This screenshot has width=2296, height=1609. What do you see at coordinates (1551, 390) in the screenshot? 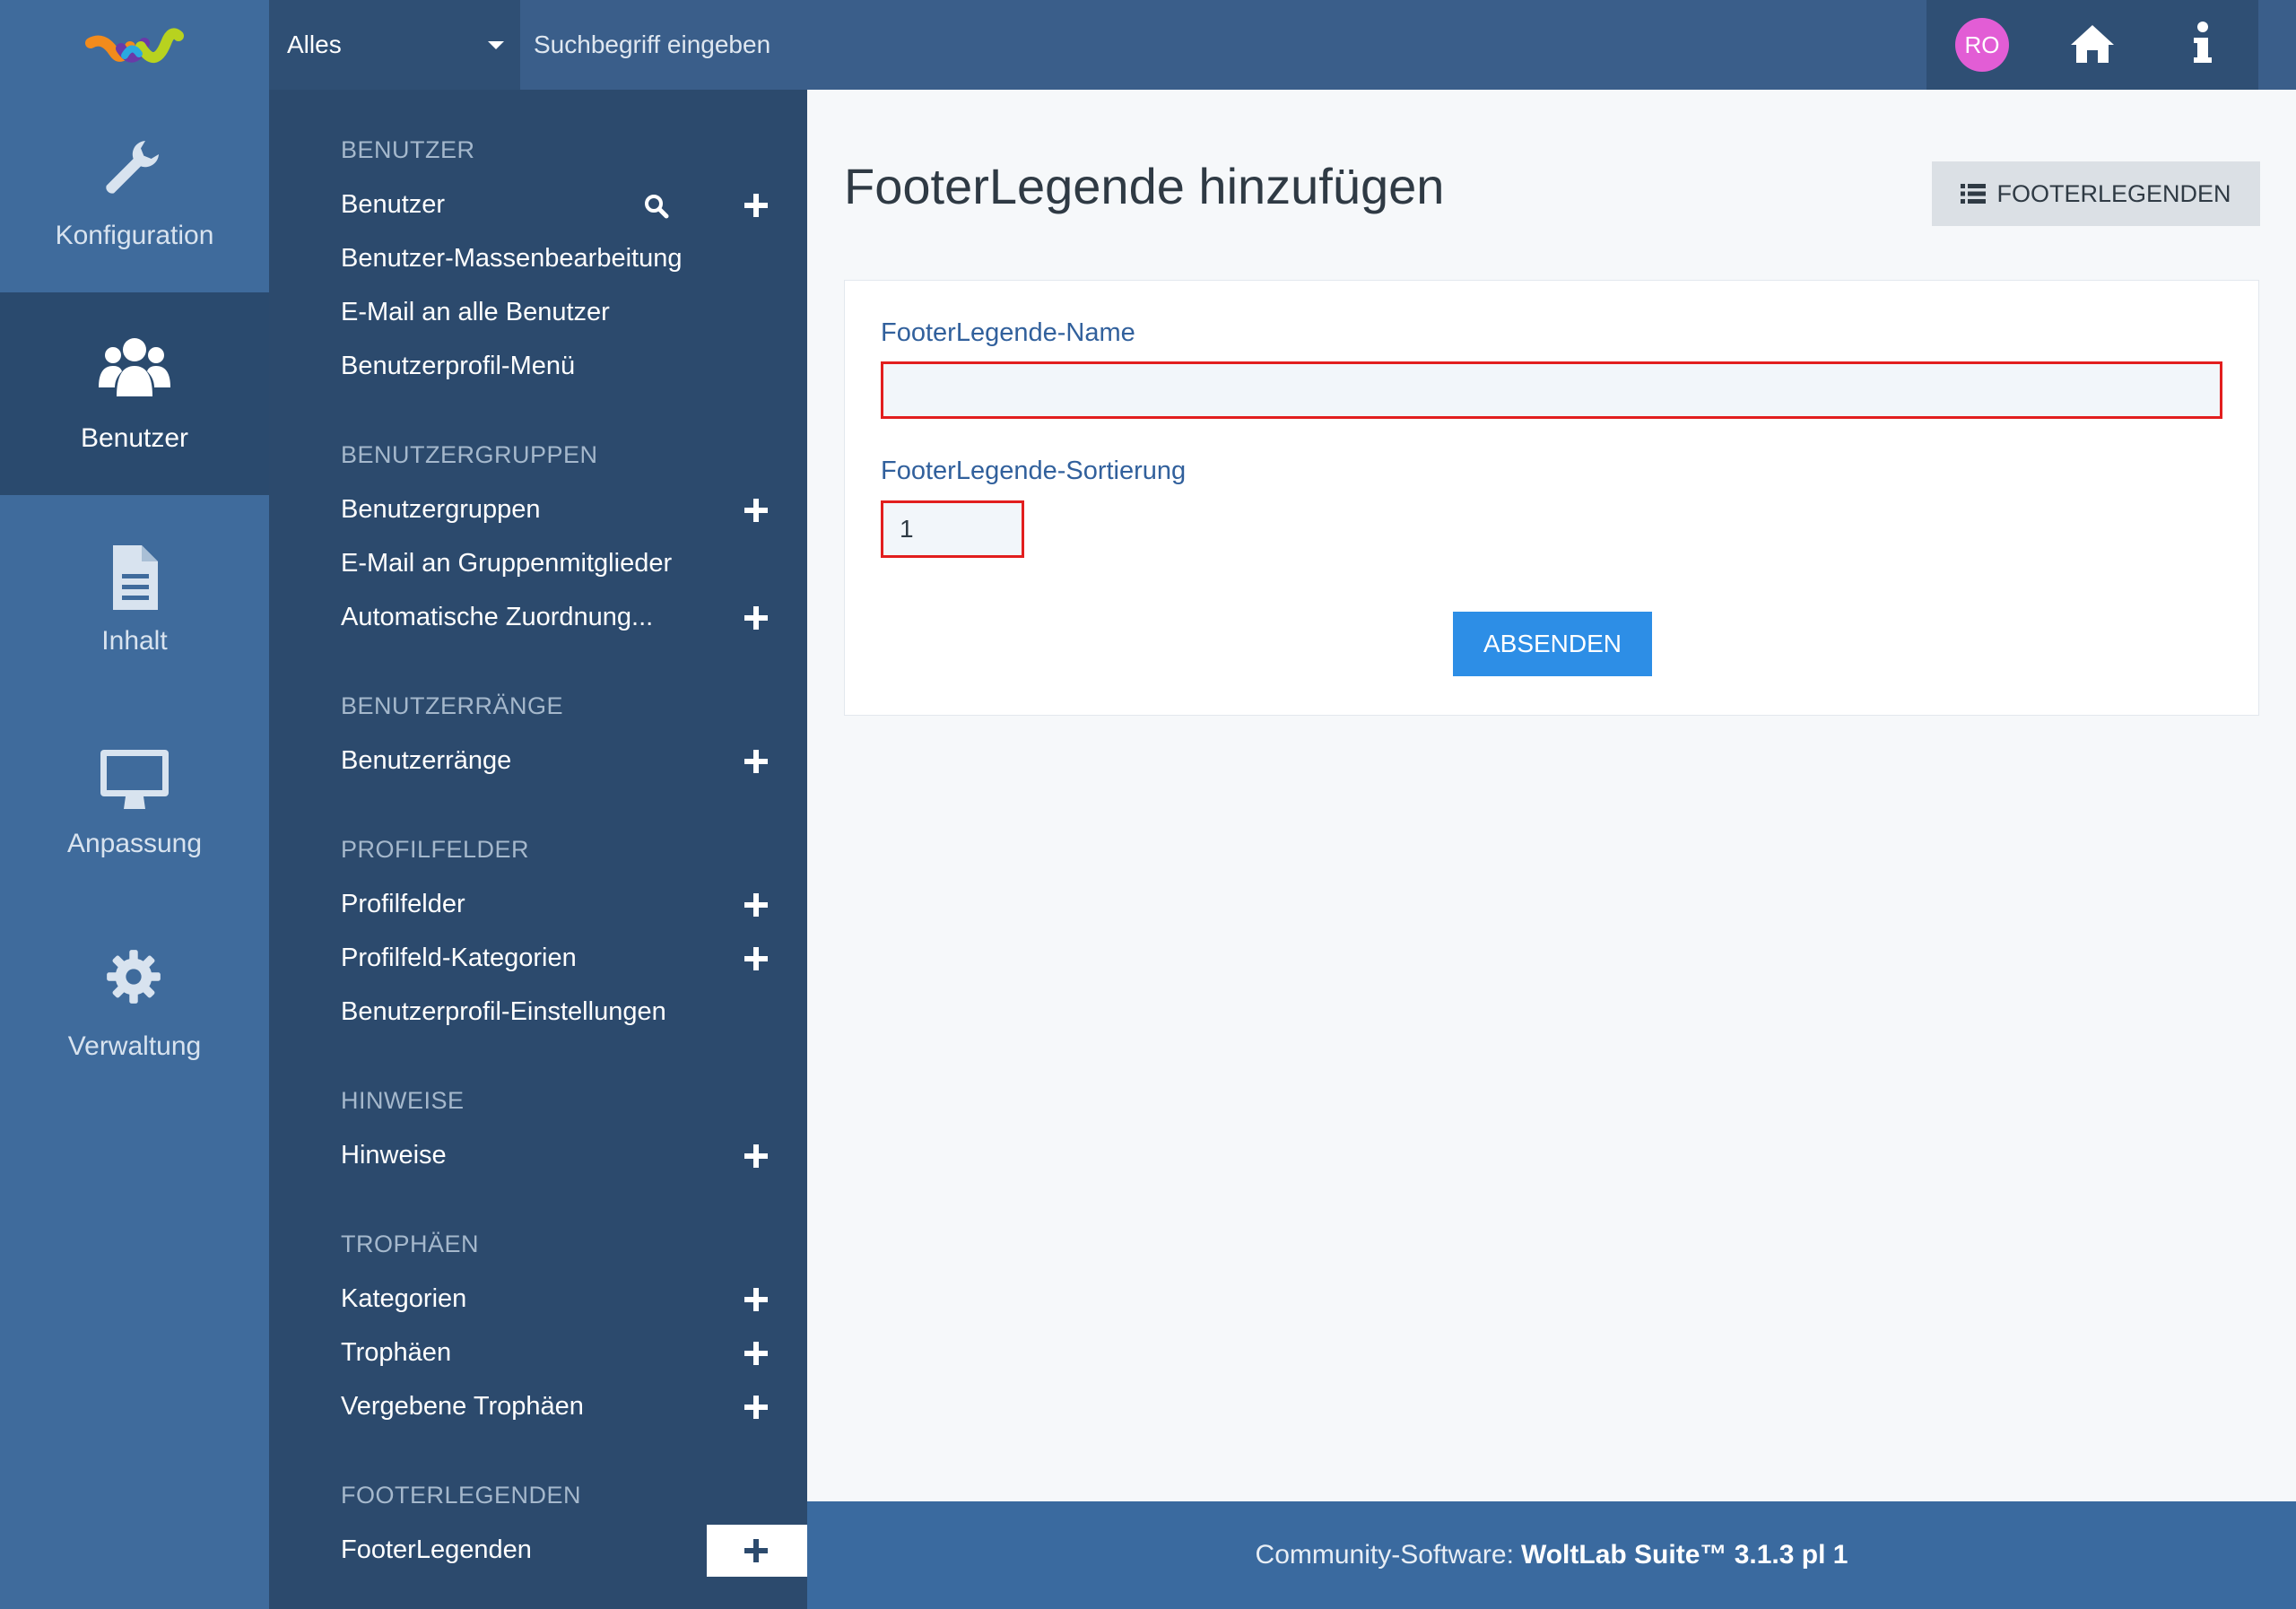
I see `footerlegende-name-input` at bounding box center [1551, 390].